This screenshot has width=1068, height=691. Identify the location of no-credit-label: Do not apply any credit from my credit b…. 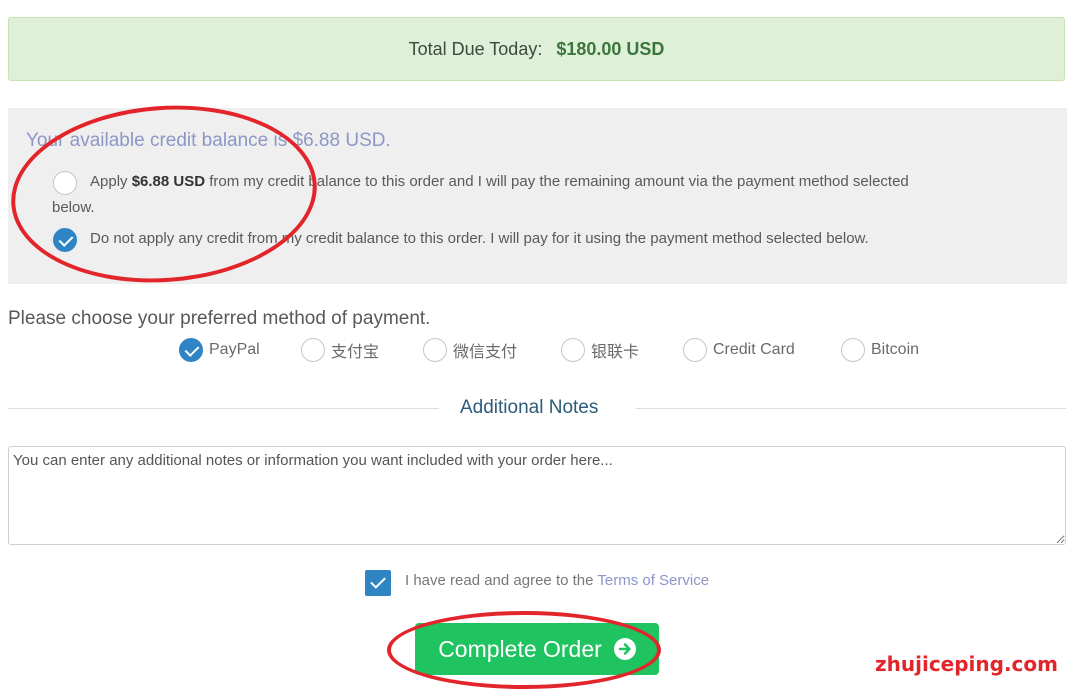
(479, 239).